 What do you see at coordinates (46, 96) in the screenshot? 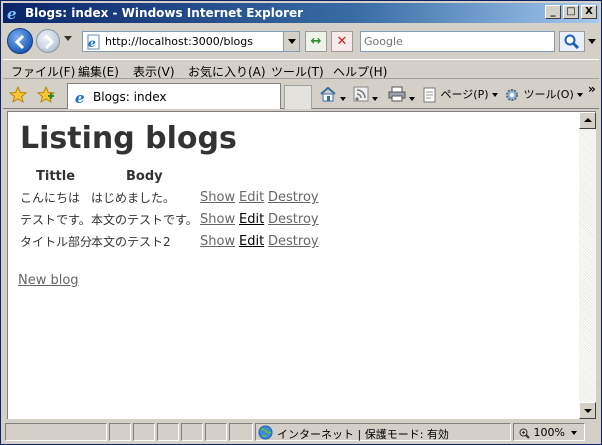
I see `add-favorites-icon` at bounding box center [46, 96].